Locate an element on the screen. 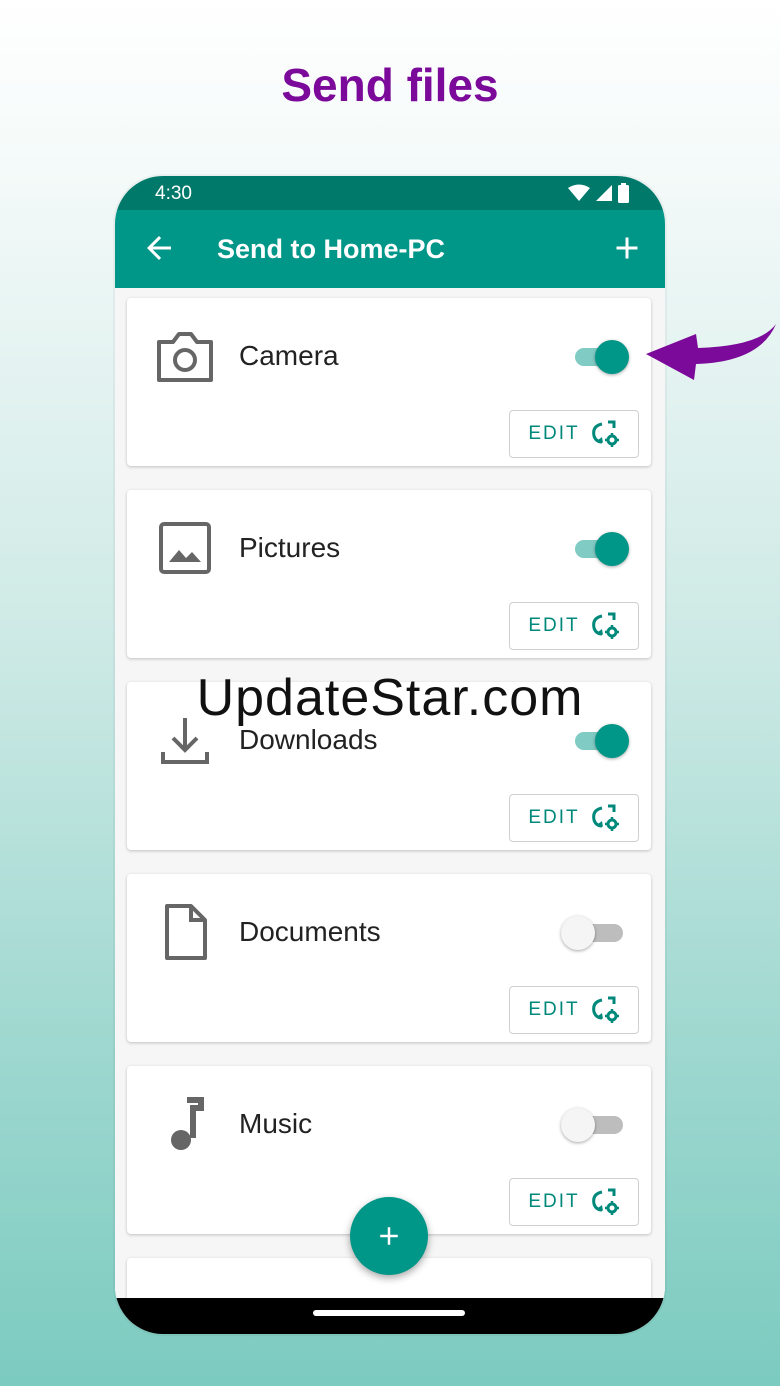  document-icon is located at coordinates (185, 932).